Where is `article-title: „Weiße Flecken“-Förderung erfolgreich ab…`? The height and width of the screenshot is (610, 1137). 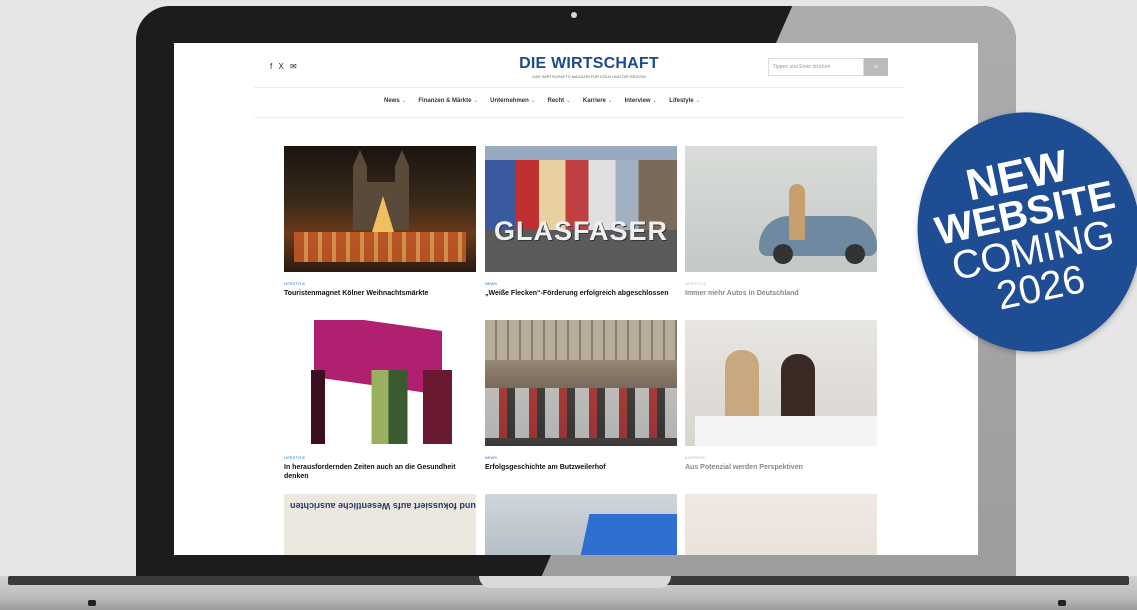
article-title: „Weiße Flecken“-Förderung erfolgreich ab… is located at coordinates (581, 293).